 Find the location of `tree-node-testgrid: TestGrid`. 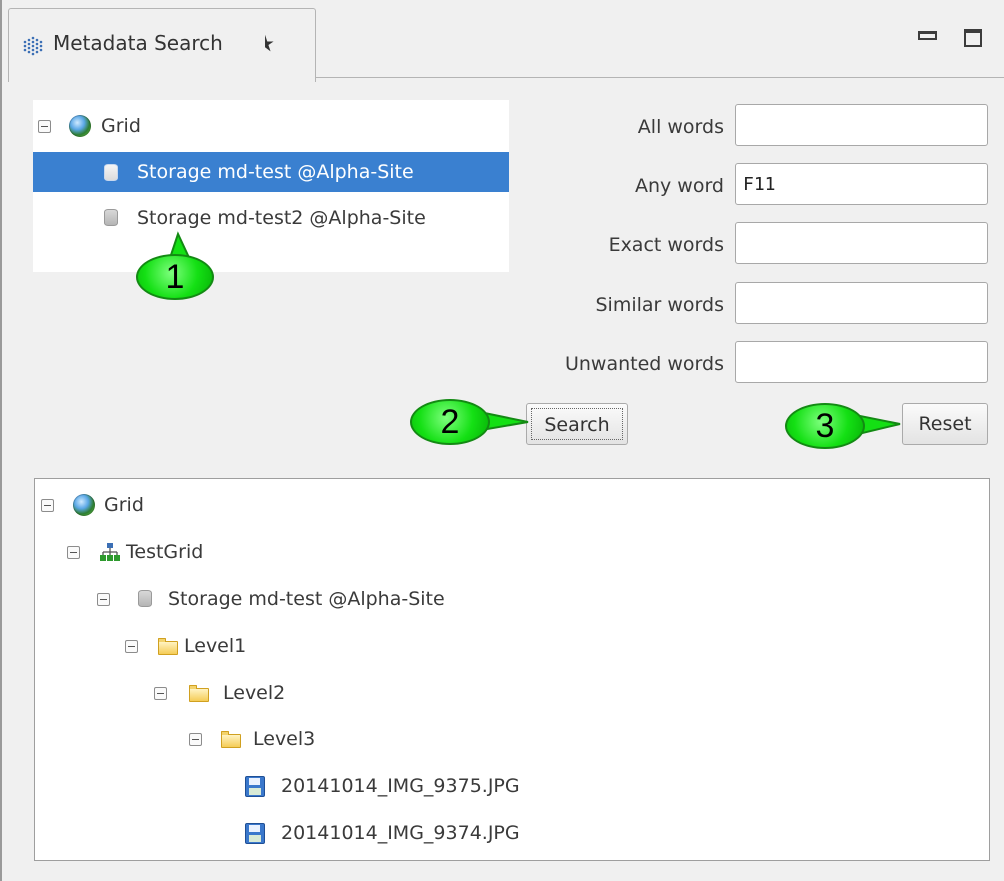

tree-node-testgrid: TestGrid is located at coordinates (512, 552).